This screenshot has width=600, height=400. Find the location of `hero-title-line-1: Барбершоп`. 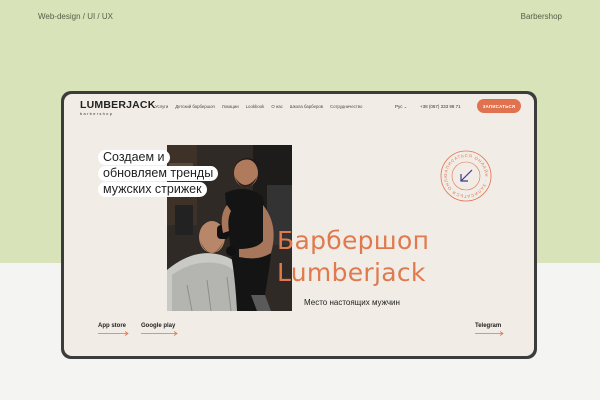

hero-title-line-1: Барбершоп is located at coordinates (353, 240).